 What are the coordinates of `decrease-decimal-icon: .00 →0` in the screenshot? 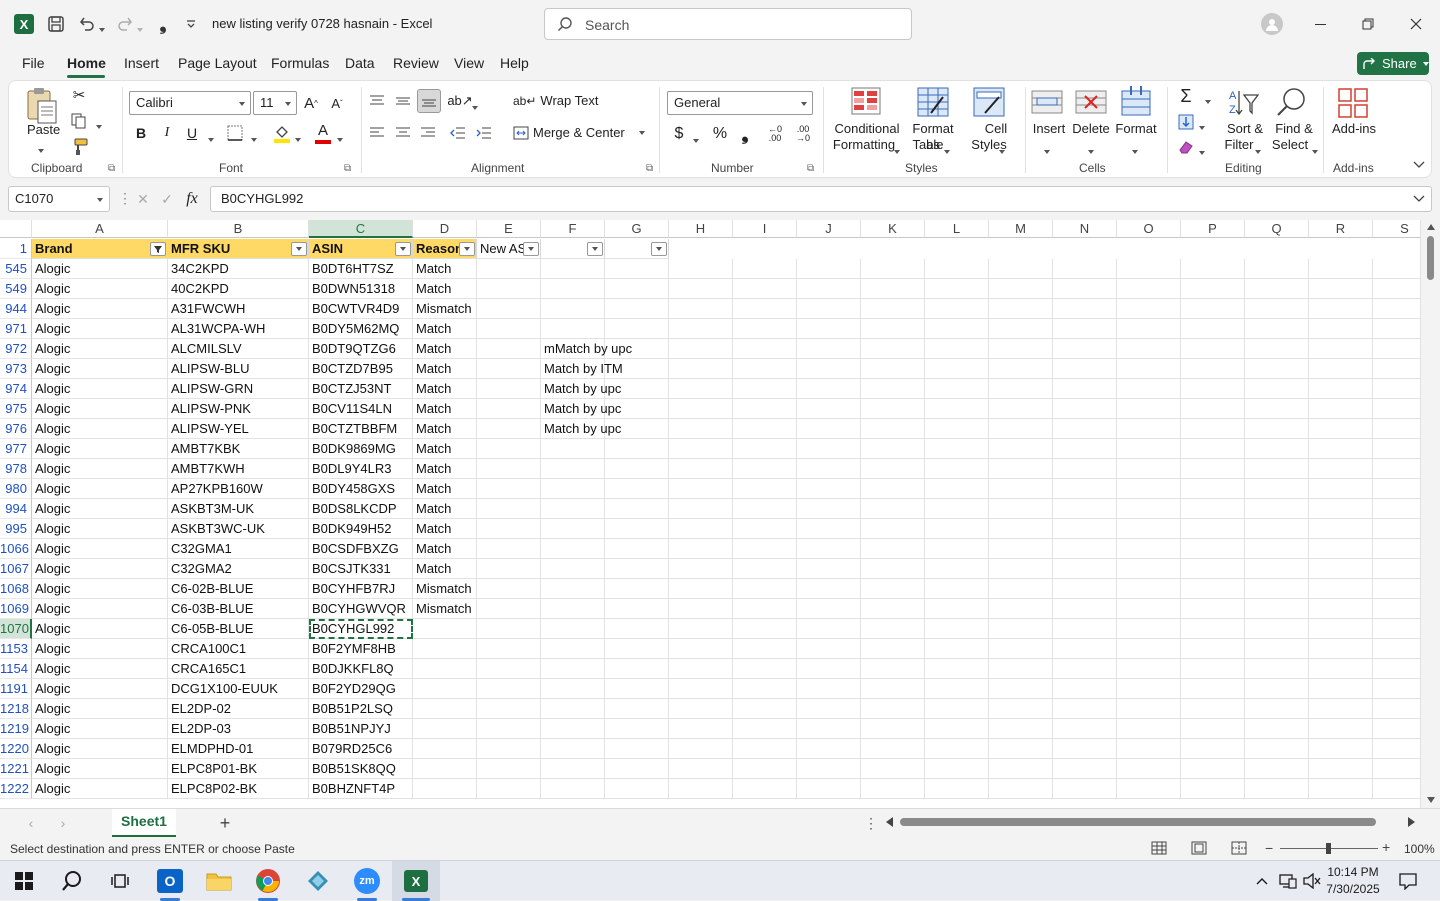 It's located at (803, 134).